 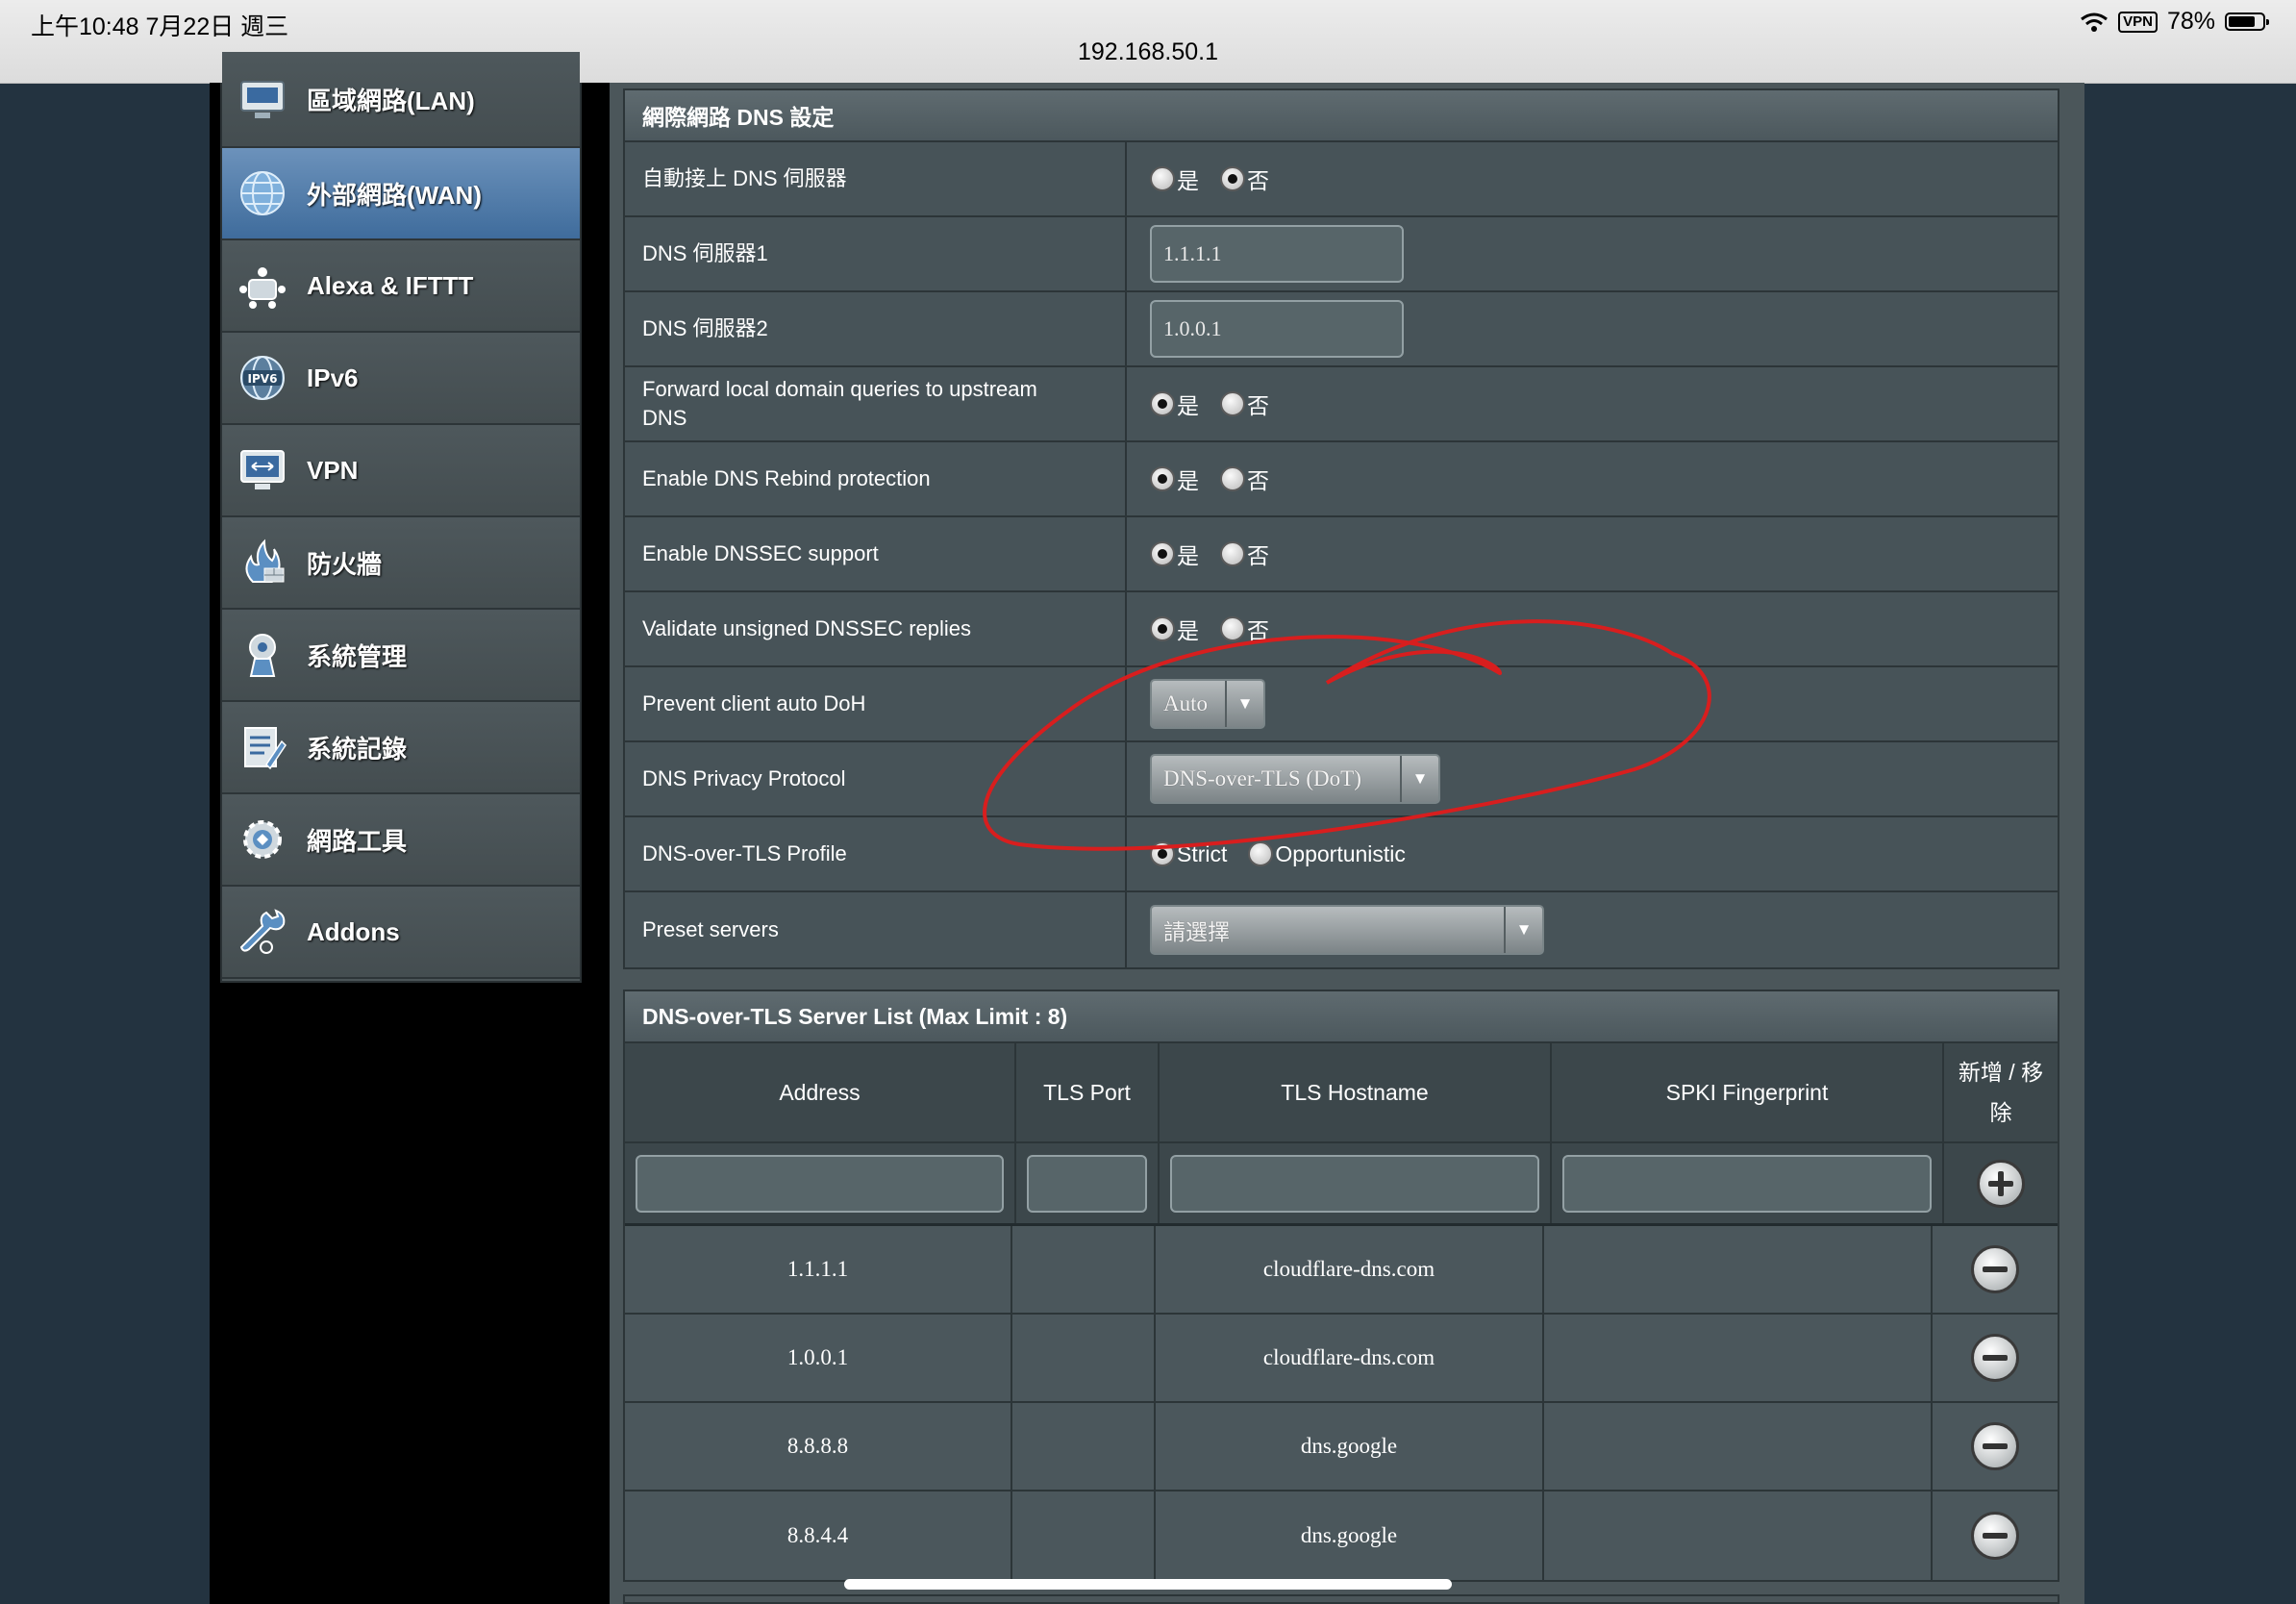 I want to click on forward-local-no-radio, so click(x=1232, y=403).